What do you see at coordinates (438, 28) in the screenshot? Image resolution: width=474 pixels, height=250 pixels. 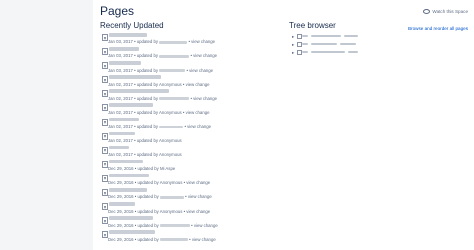 I see `browse-reorder-pages-link: Browse and reorder all pages` at bounding box center [438, 28].